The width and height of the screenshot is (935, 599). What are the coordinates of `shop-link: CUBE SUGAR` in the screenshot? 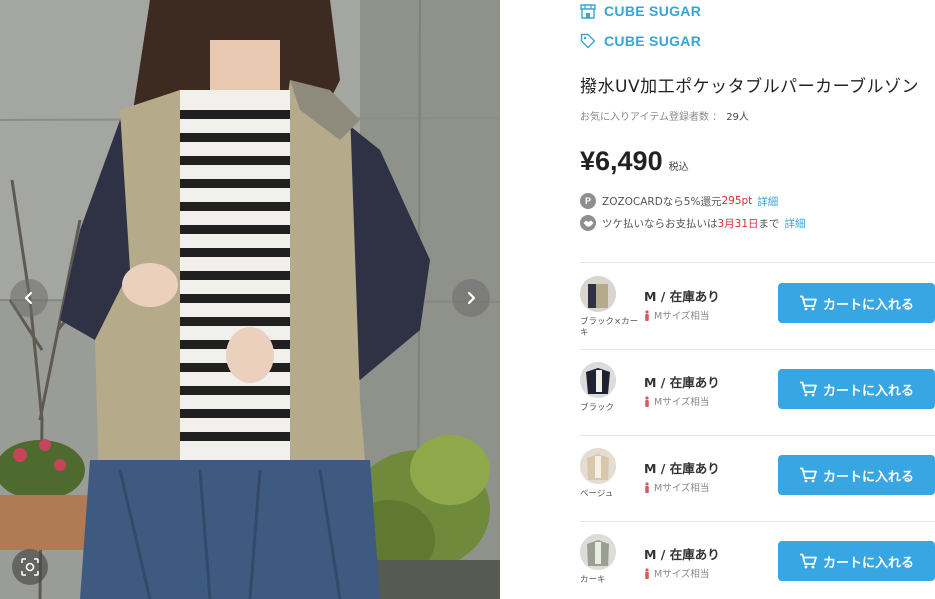 It's located at (640, 11).